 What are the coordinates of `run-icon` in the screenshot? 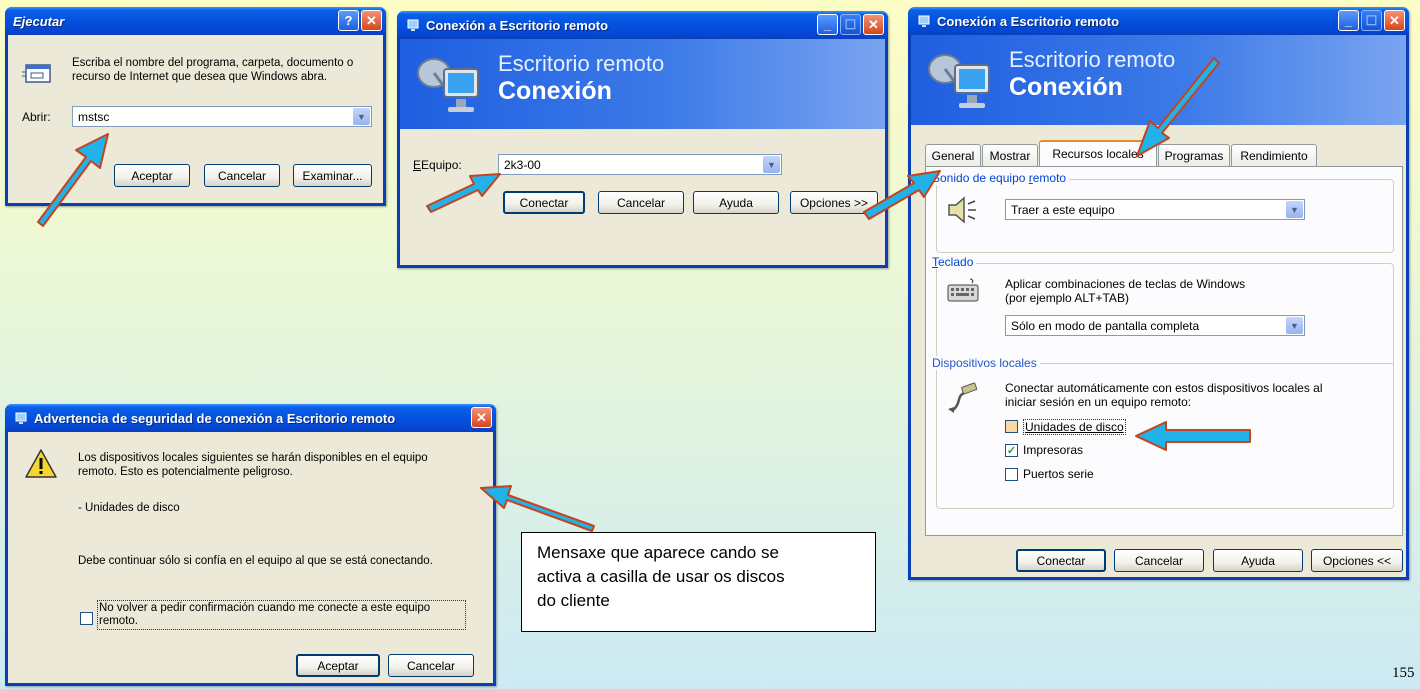 It's located at (37, 74).